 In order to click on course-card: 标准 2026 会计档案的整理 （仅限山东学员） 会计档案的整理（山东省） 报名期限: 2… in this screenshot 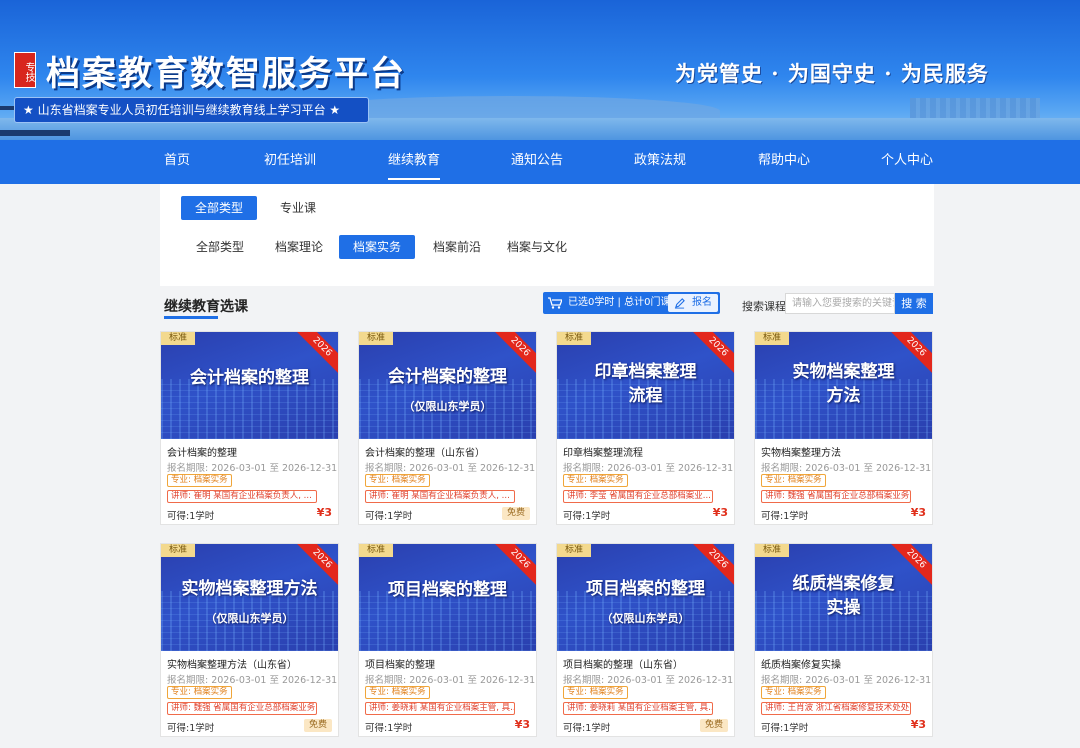, I will do `click(447, 428)`.